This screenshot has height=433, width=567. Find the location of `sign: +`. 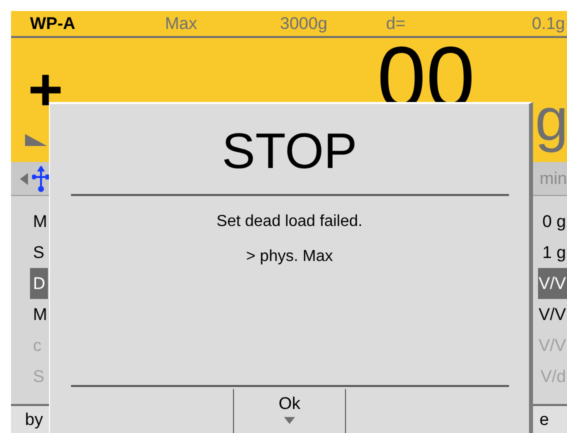

sign: + is located at coordinates (46, 90).